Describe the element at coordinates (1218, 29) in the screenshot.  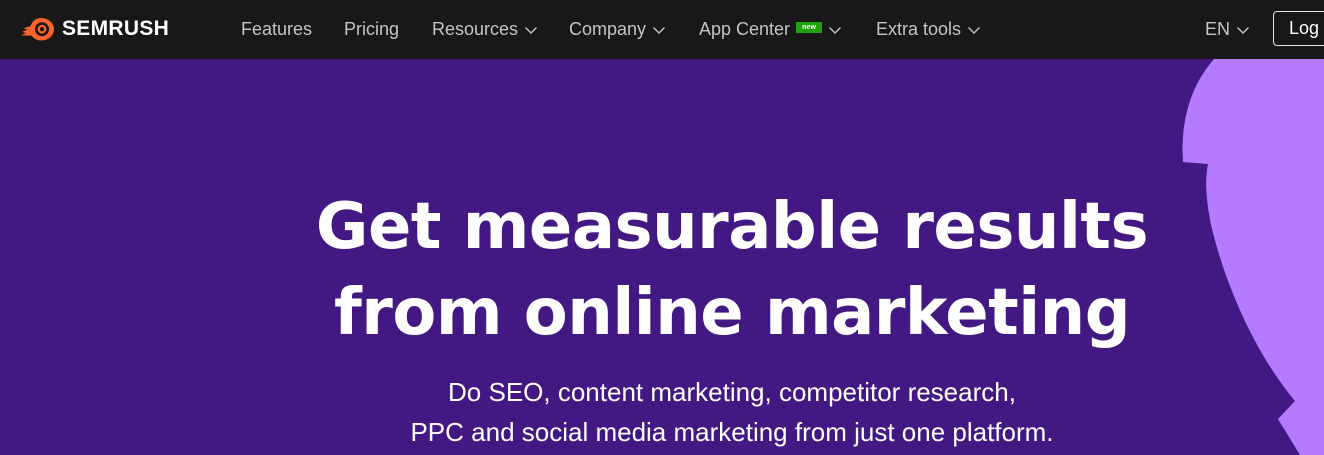
I see `language-label: EN` at that location.